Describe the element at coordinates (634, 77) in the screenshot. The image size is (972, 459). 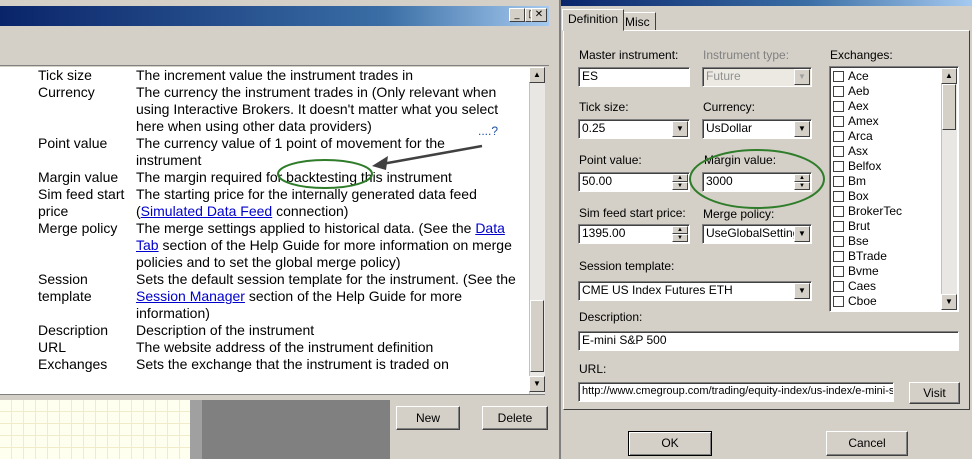
I see `master-instrument-input: ES` at that location.